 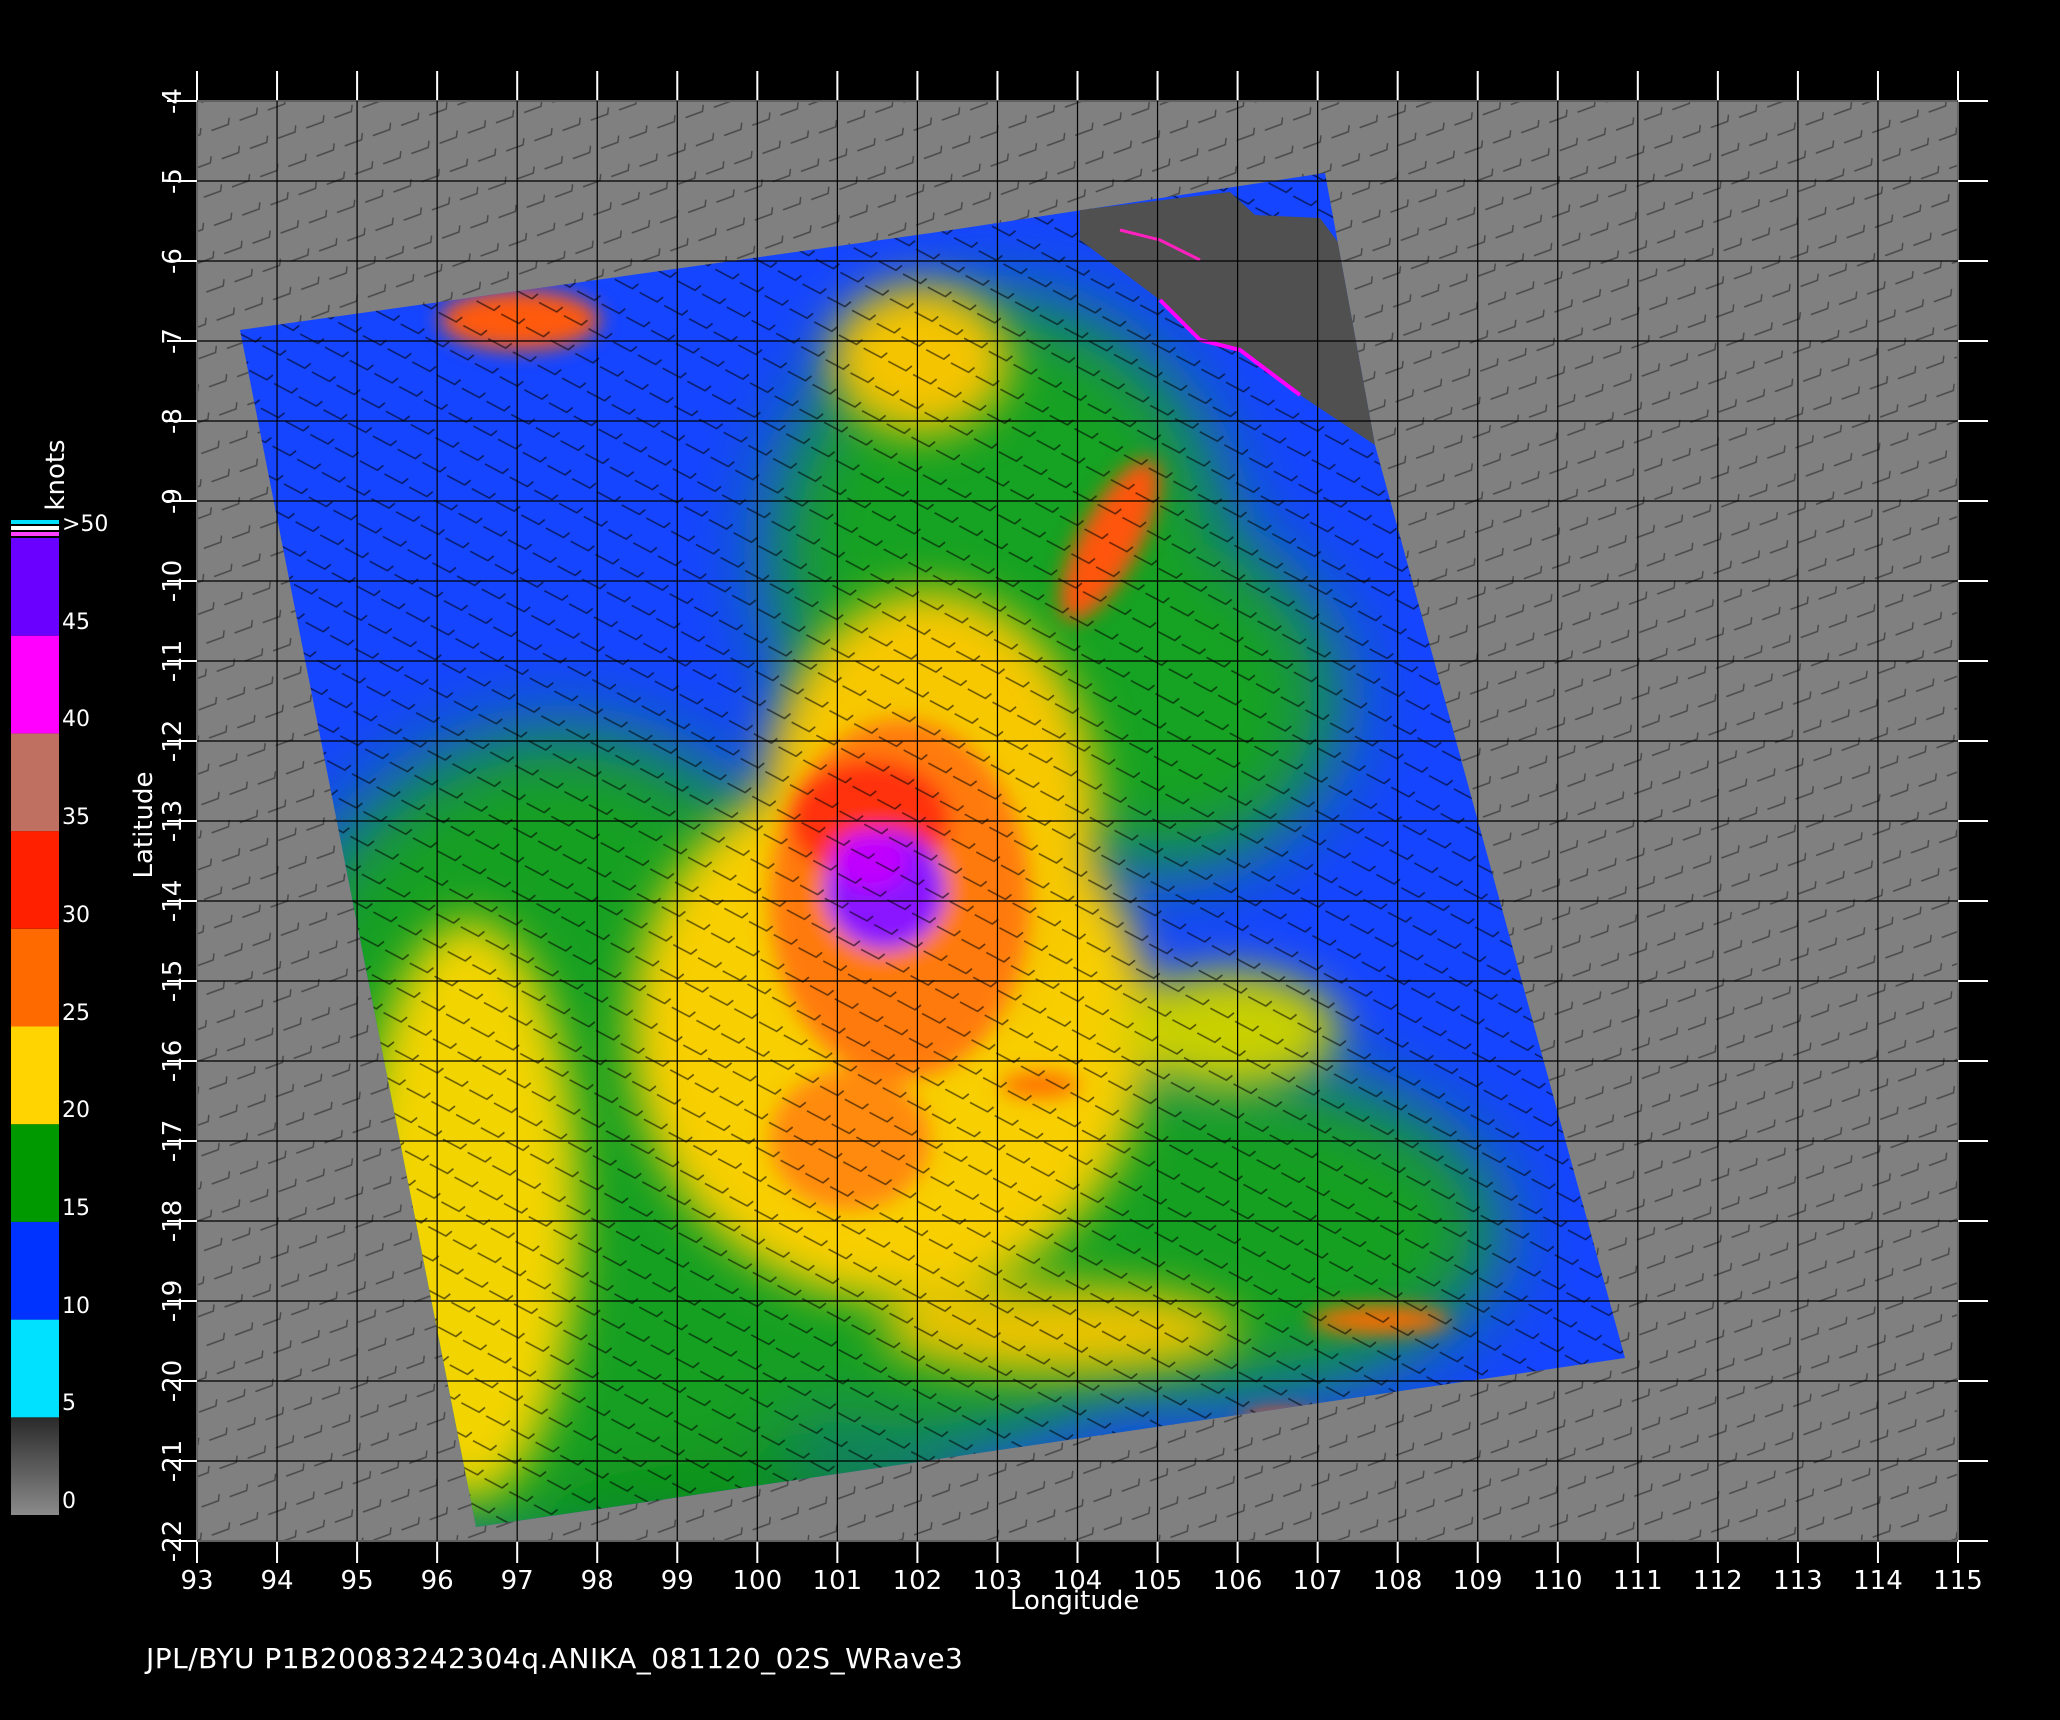 I want to click on latitude-tick-label: -9, so click(x=173, y=501).